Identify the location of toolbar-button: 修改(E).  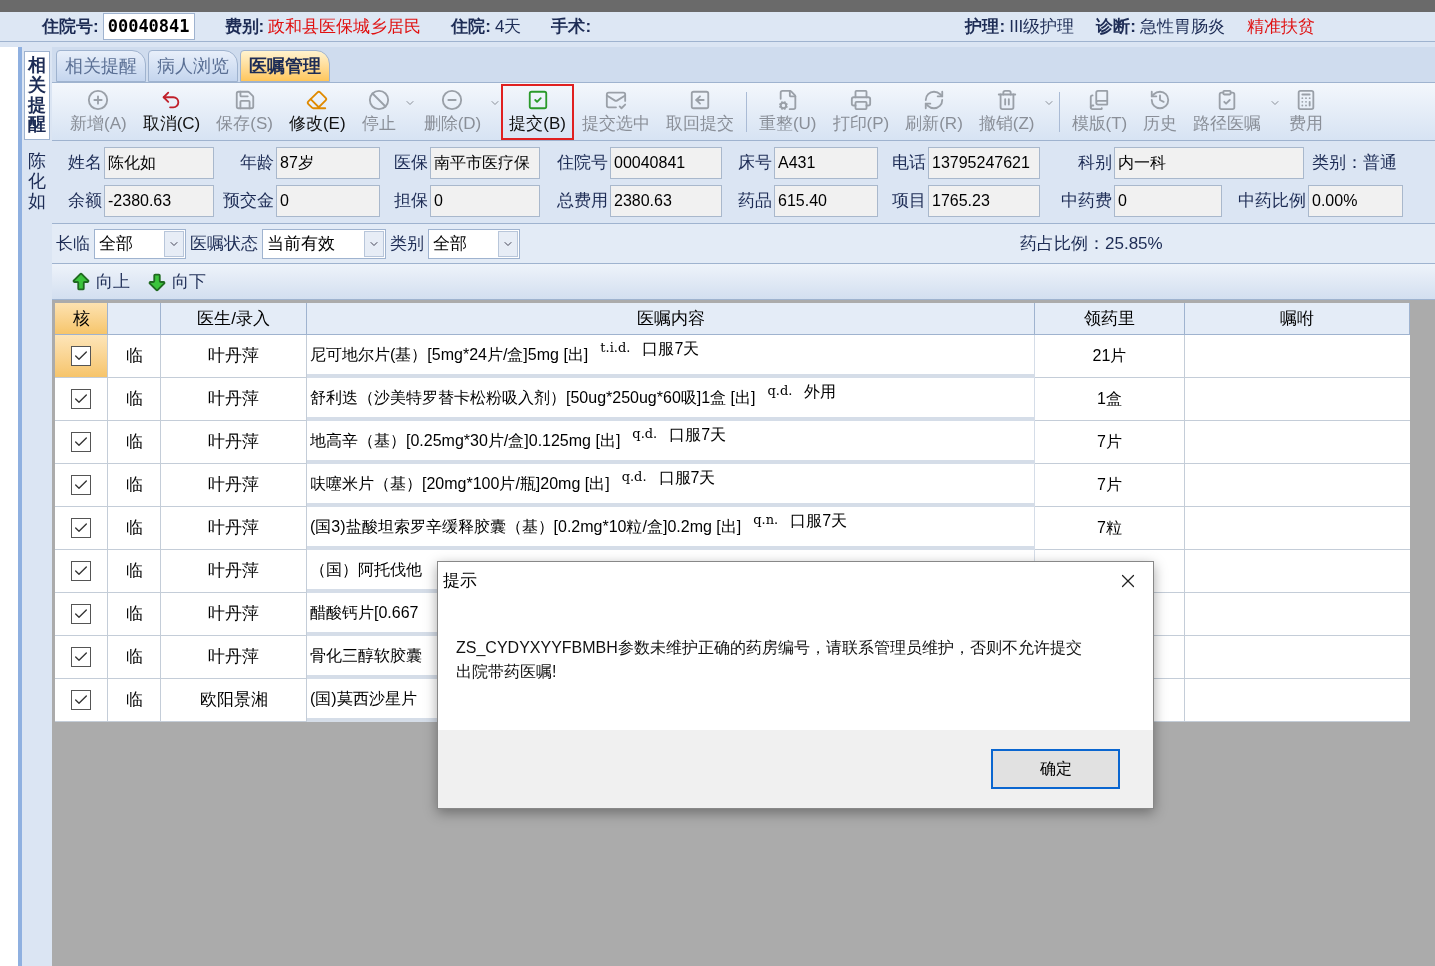
(317, 111).